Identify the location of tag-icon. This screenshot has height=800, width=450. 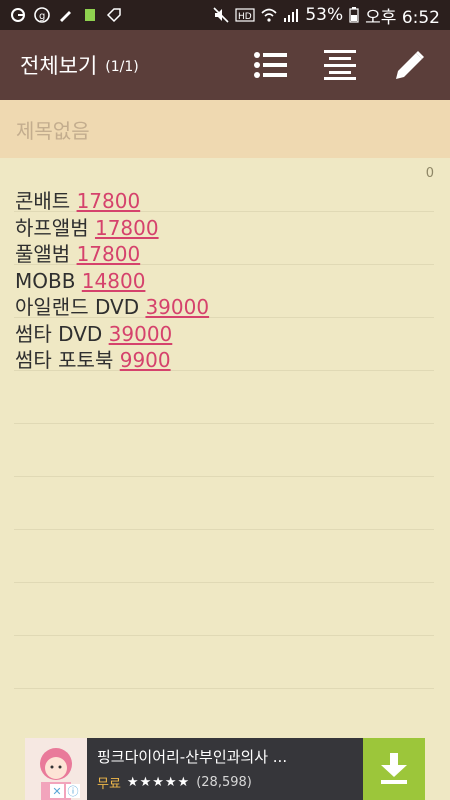
(114, 15).